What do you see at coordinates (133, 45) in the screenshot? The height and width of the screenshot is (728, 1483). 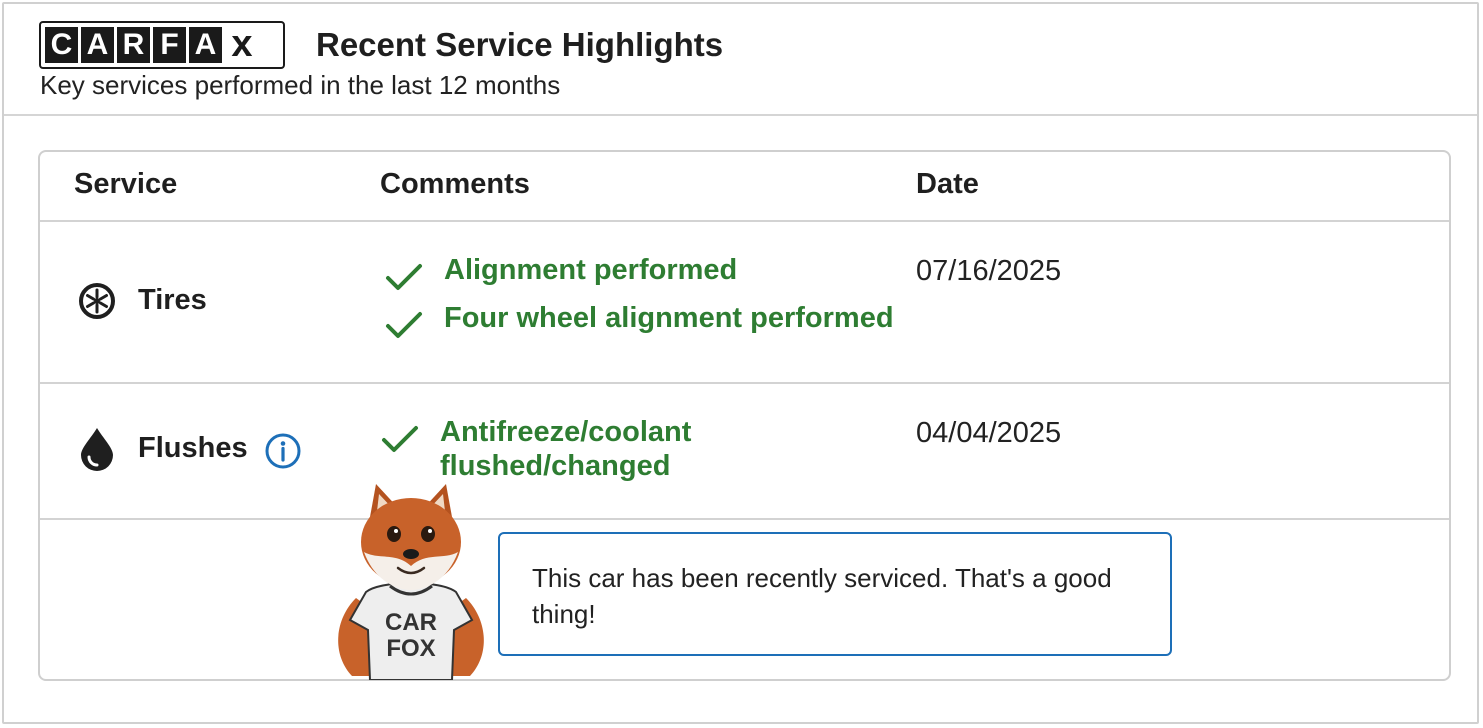 I see `logo-letter: R` at bounding box center [133, 45].